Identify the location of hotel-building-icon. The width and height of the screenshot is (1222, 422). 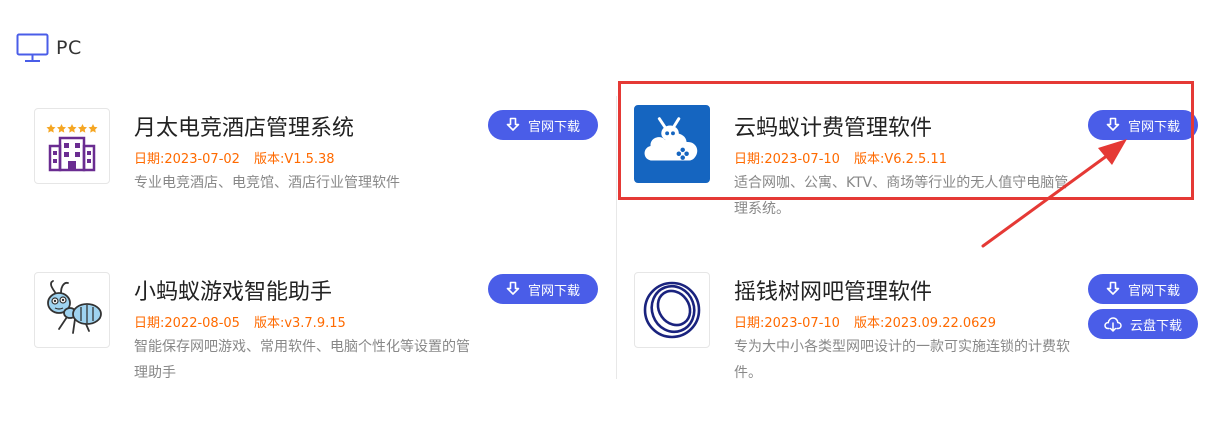
(72, 146).